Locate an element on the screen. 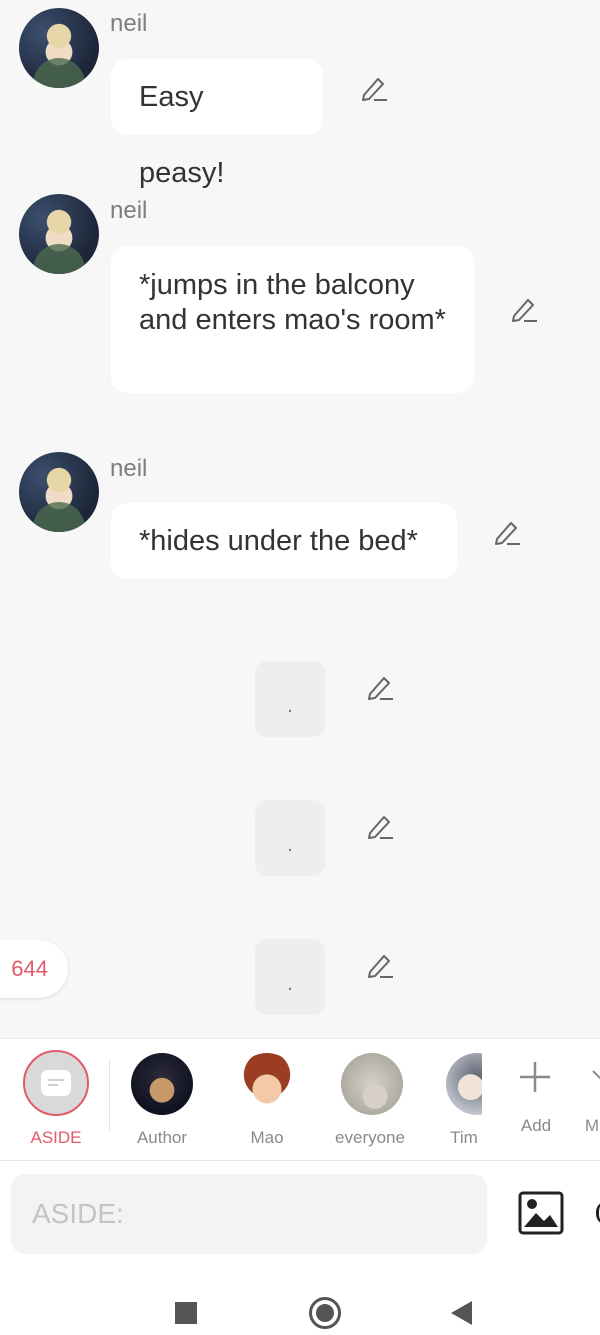 The width and height of the screenshot is (600, 1335). message-input is located at coordinates (249, 1214).